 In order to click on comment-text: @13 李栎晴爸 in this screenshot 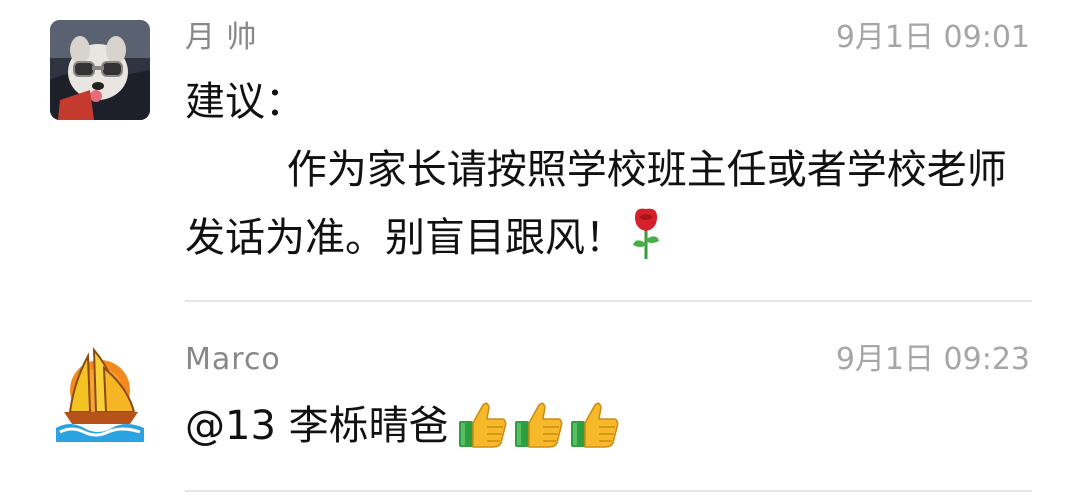, I will do `click(600, 431)`.